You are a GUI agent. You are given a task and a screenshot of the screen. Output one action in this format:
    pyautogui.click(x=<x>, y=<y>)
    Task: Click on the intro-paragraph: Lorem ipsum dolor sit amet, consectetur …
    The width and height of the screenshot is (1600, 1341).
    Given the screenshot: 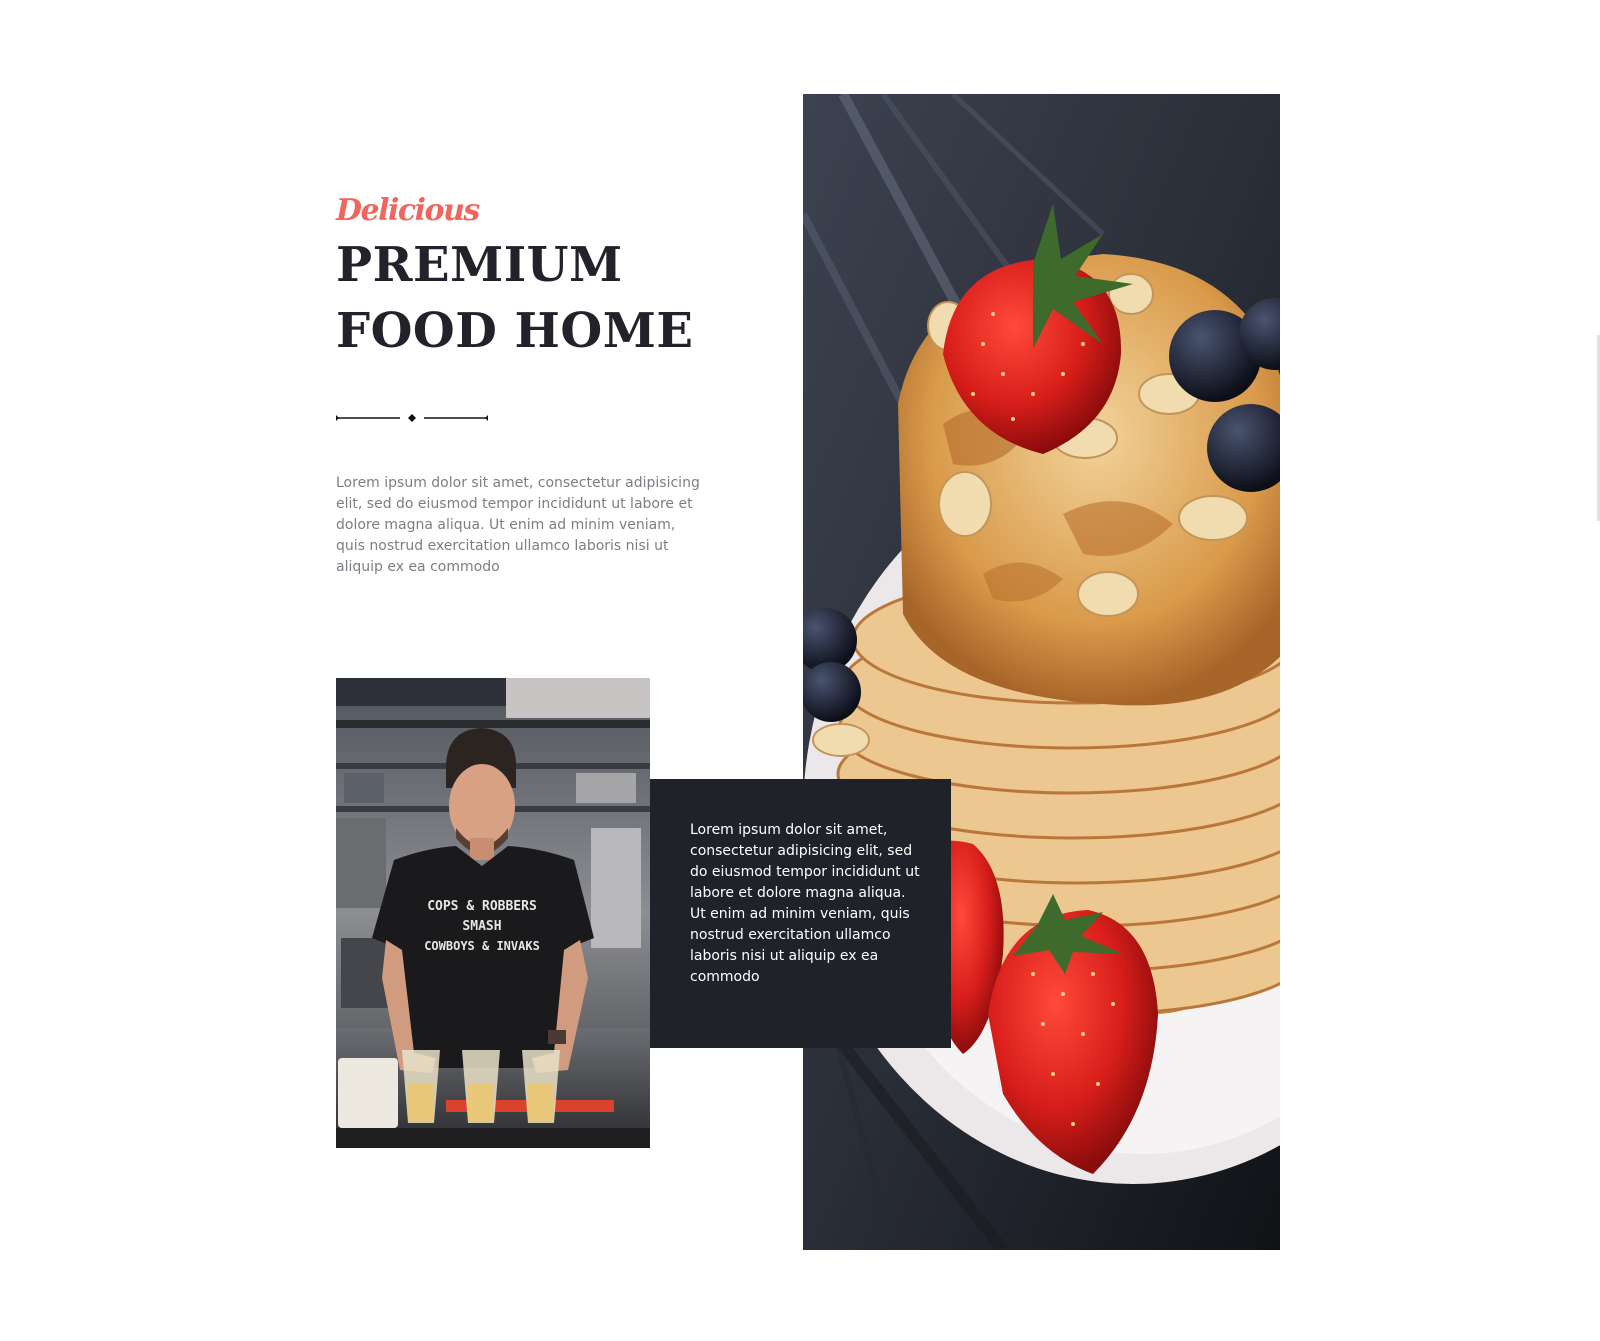 What is the action you would take?
    pyautogui.click(x=518, y=525)
    